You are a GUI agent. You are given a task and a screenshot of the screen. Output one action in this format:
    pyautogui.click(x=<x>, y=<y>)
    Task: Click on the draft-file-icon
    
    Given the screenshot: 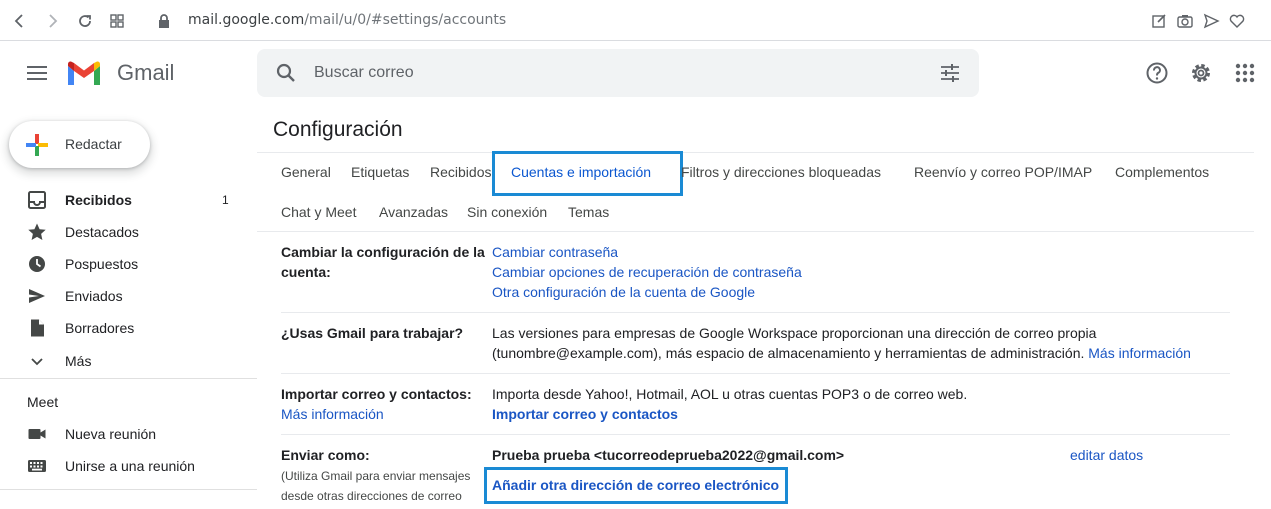 What is the action you would take?
    pyautogui.click(x=37, y=328)
    